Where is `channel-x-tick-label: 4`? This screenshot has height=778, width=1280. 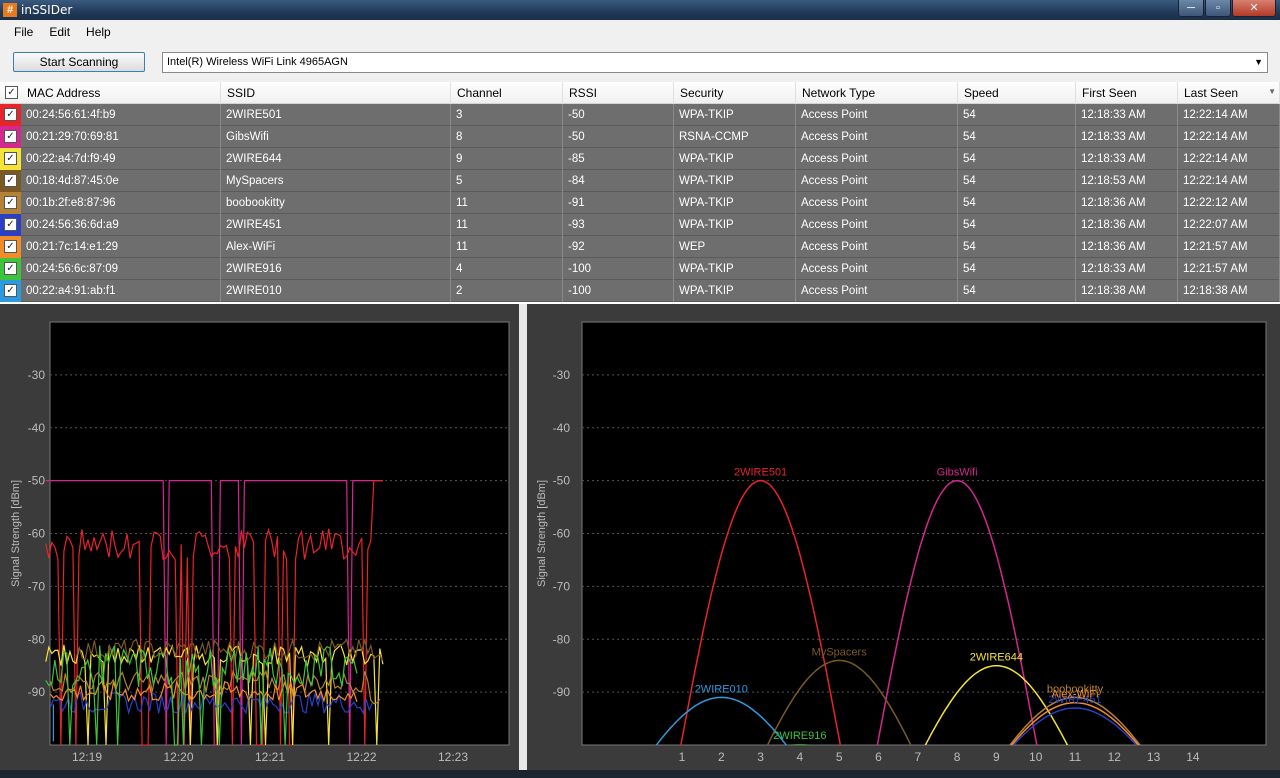
channel-x-tick-label: 4 is located at coordinates (800, 757).